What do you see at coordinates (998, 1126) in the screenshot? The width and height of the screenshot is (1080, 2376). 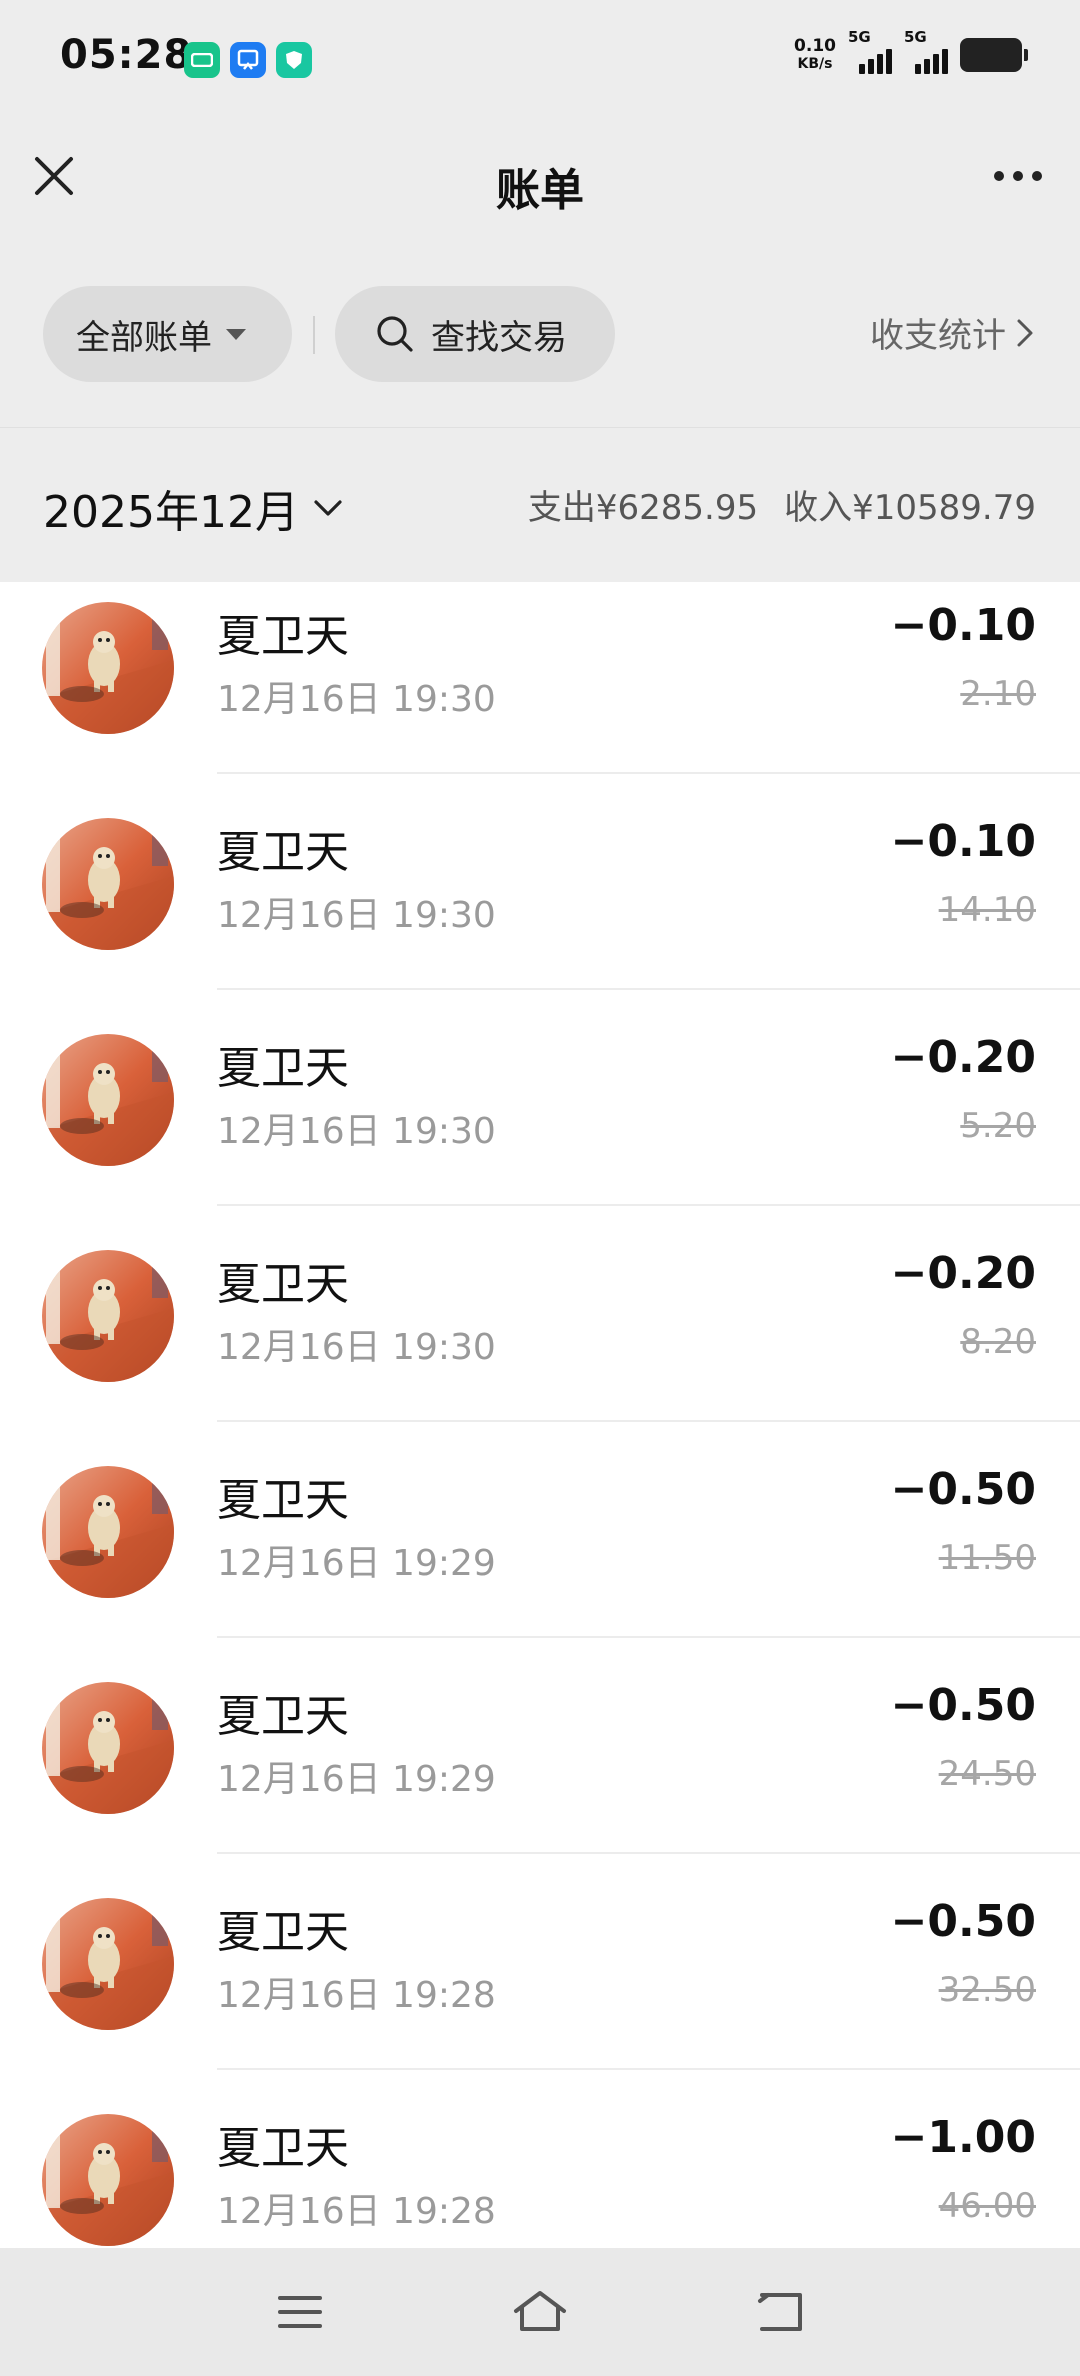 I see `balance-after: 5.20` at bounding box center [998, 1126].